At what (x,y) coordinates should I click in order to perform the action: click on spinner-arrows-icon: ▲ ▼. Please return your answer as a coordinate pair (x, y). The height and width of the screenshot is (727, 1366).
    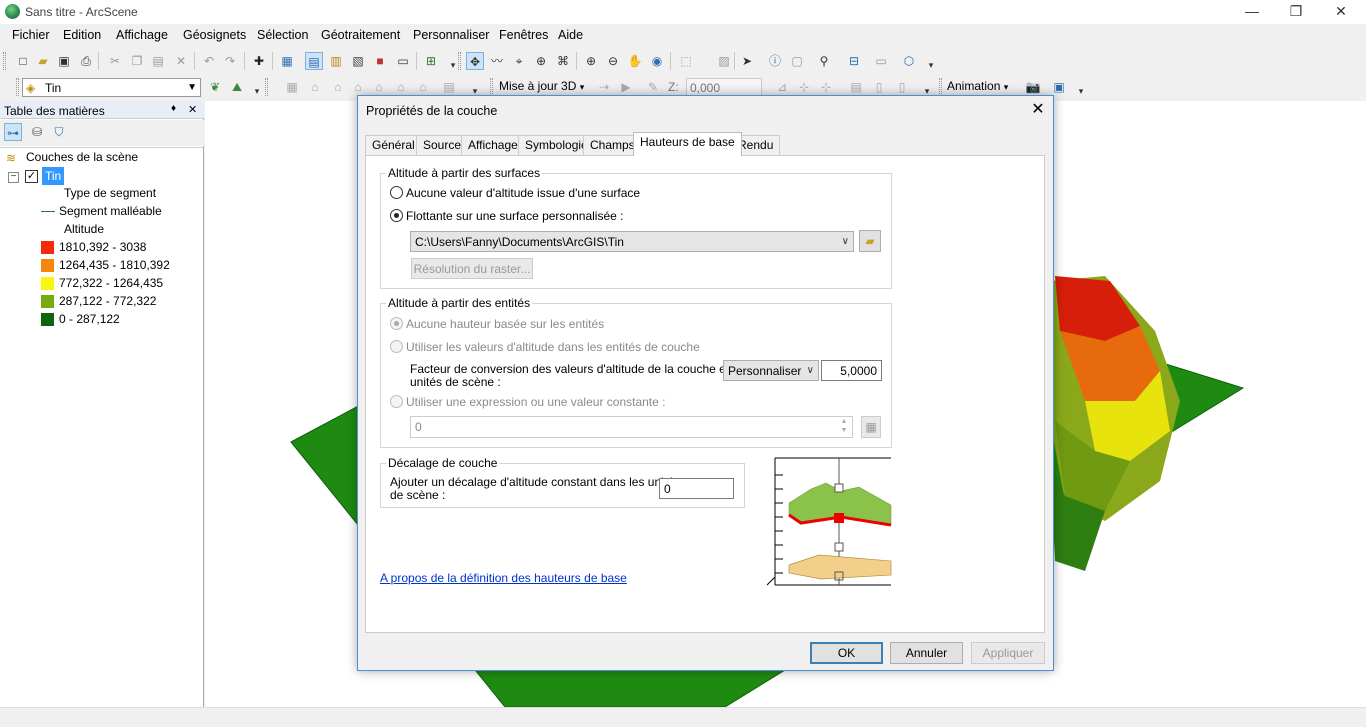
    Looking at the image, I should click on (844, 427).